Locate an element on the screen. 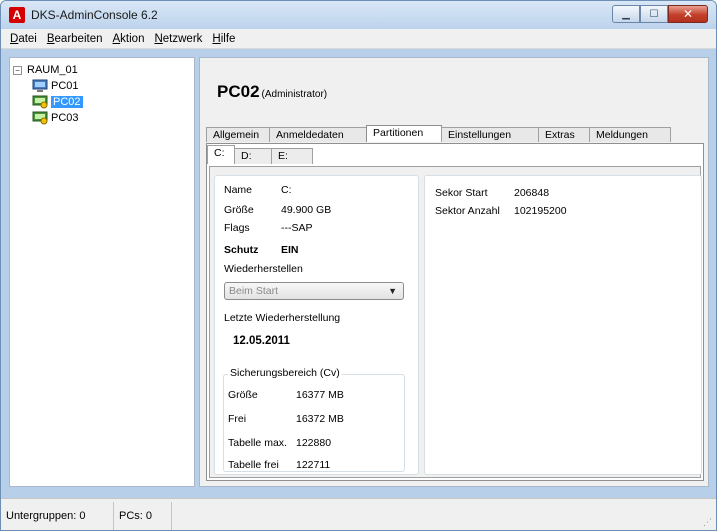 The image size is (717, 531). close-button: ✕ is located at coordinates (688, 14).